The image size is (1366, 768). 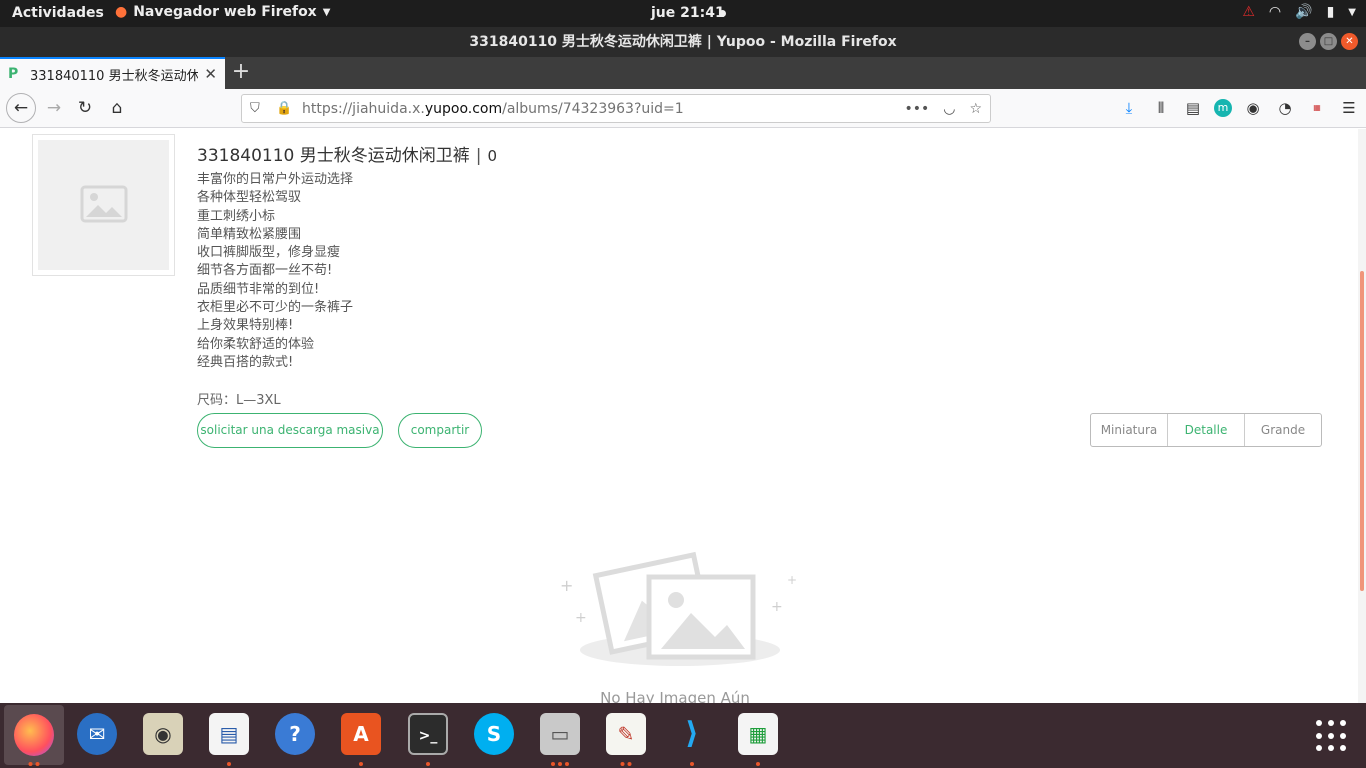 What do you see at coordinates (975, 109) in the screenshot?
I see `bookmark-star-icon: ☆` at bounding box center [975, 109].